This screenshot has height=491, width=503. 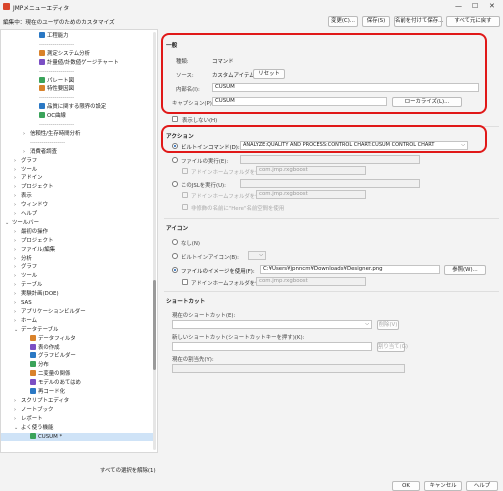 I want to click on tree-item: データフィルタ, so click(x=77, y=338).